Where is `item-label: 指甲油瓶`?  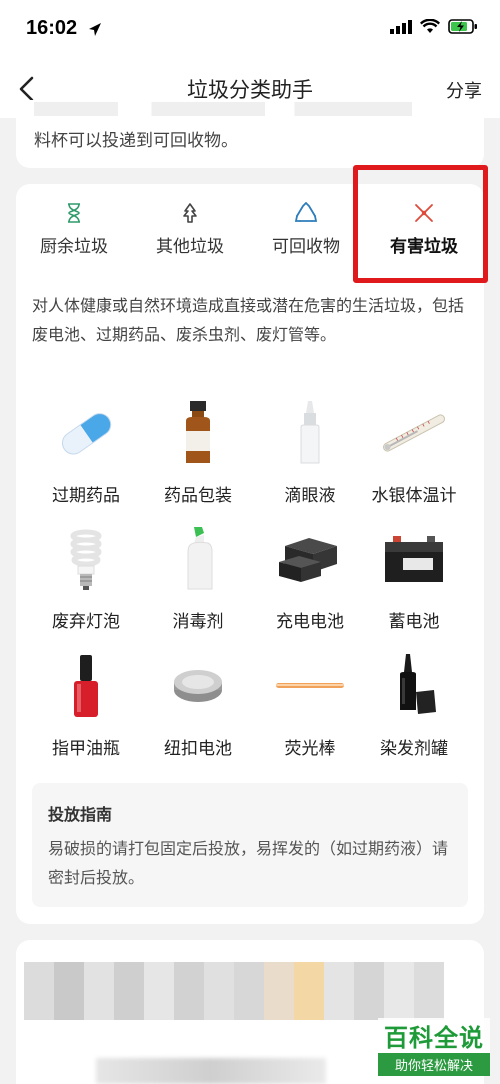 item-label: 指甲油瓶 is located at coordinates (86, 749).